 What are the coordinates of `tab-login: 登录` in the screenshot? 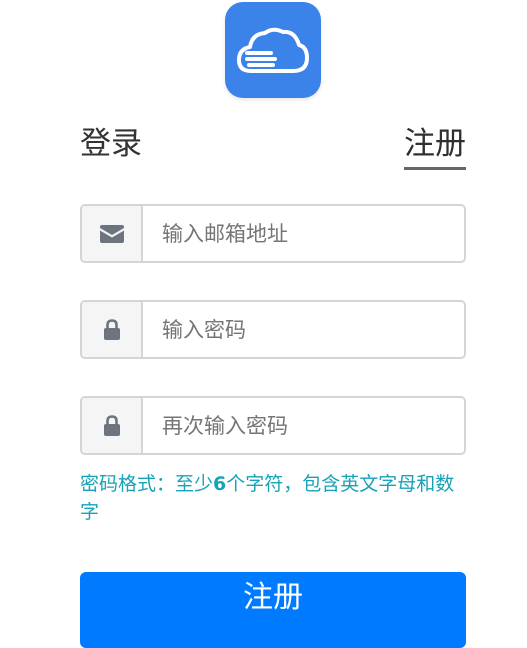 It's located at (111, 144).